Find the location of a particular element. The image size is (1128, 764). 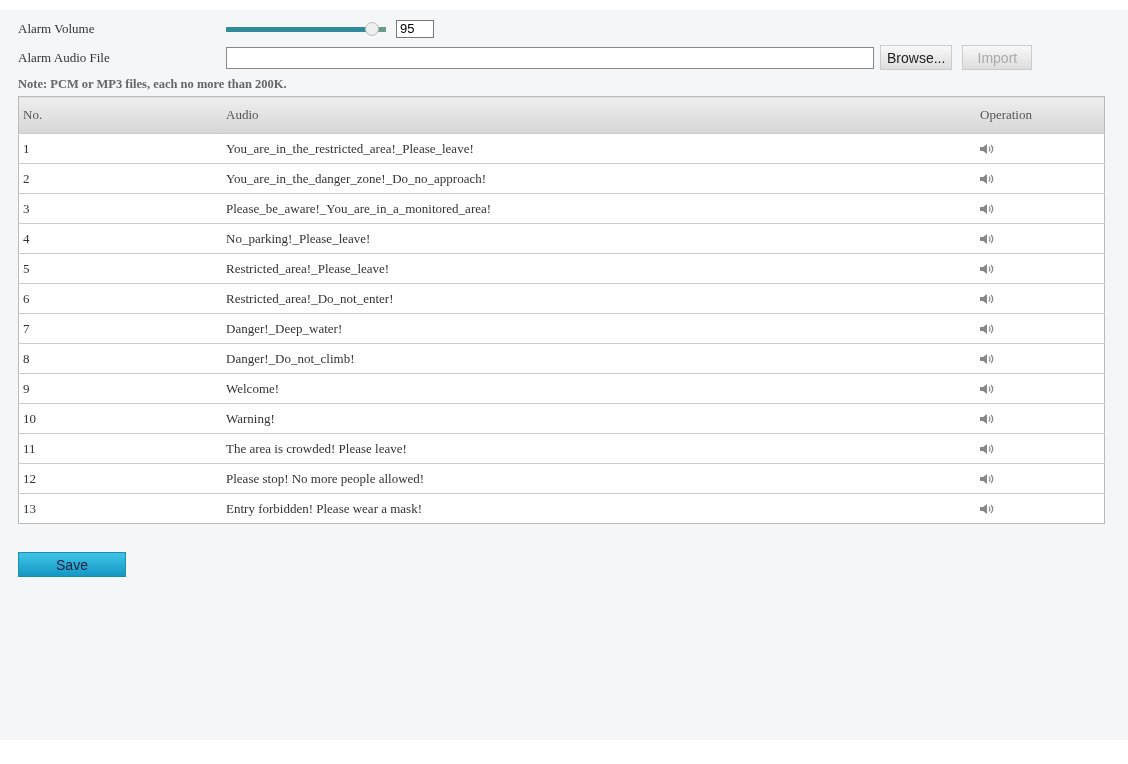

table-cell: The area is crowded! Please leave! is located at coordinates (596, 448).